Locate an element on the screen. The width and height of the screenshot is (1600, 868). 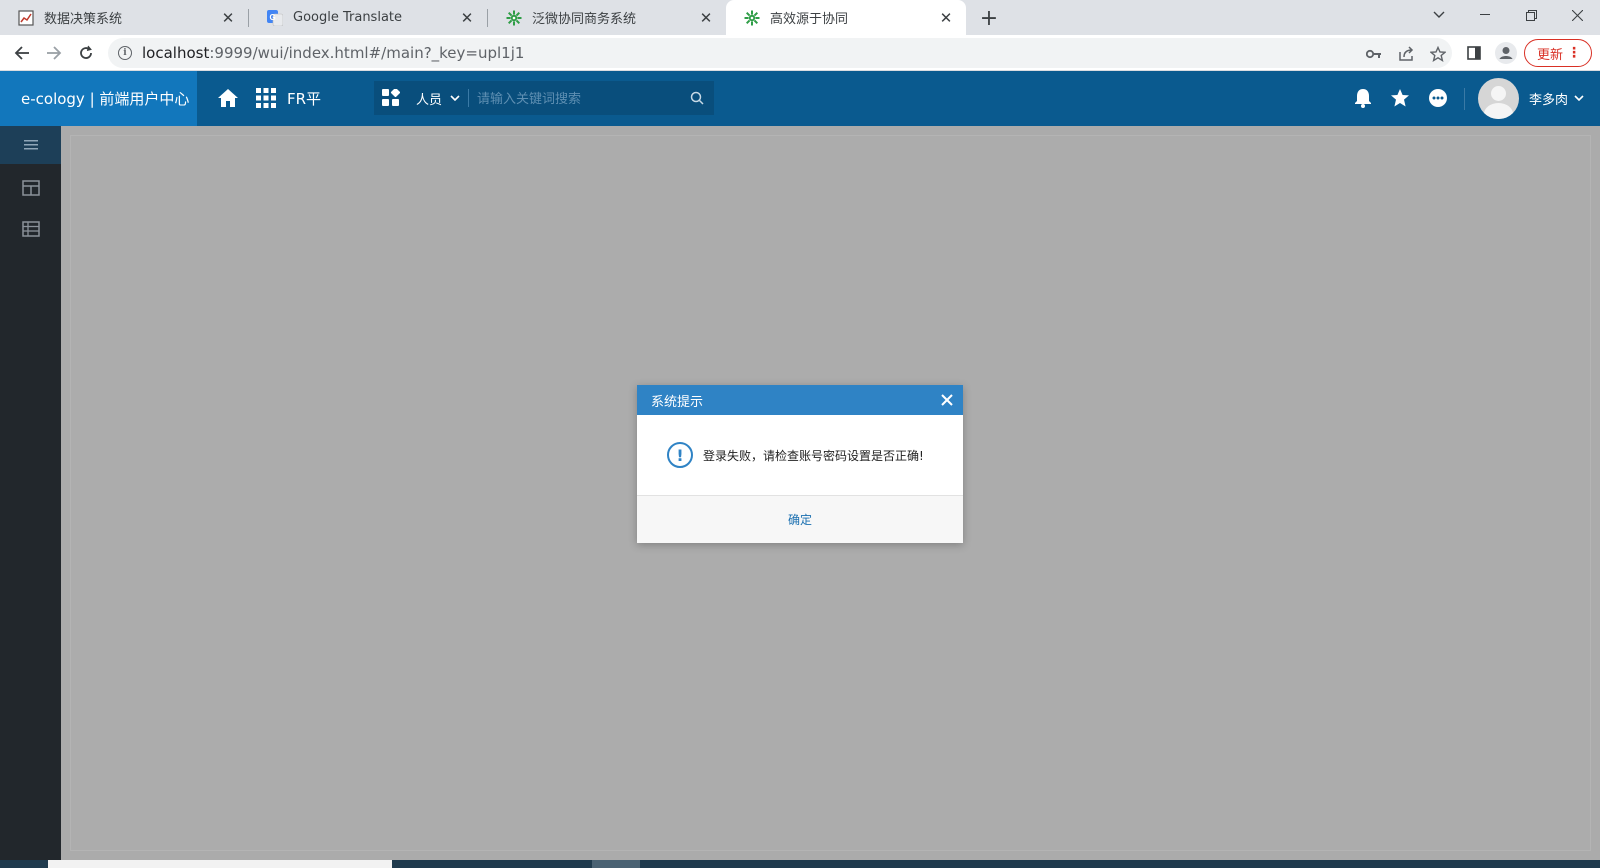
update-button: 更新 ⋮ is located at coordinates (1558, 53).